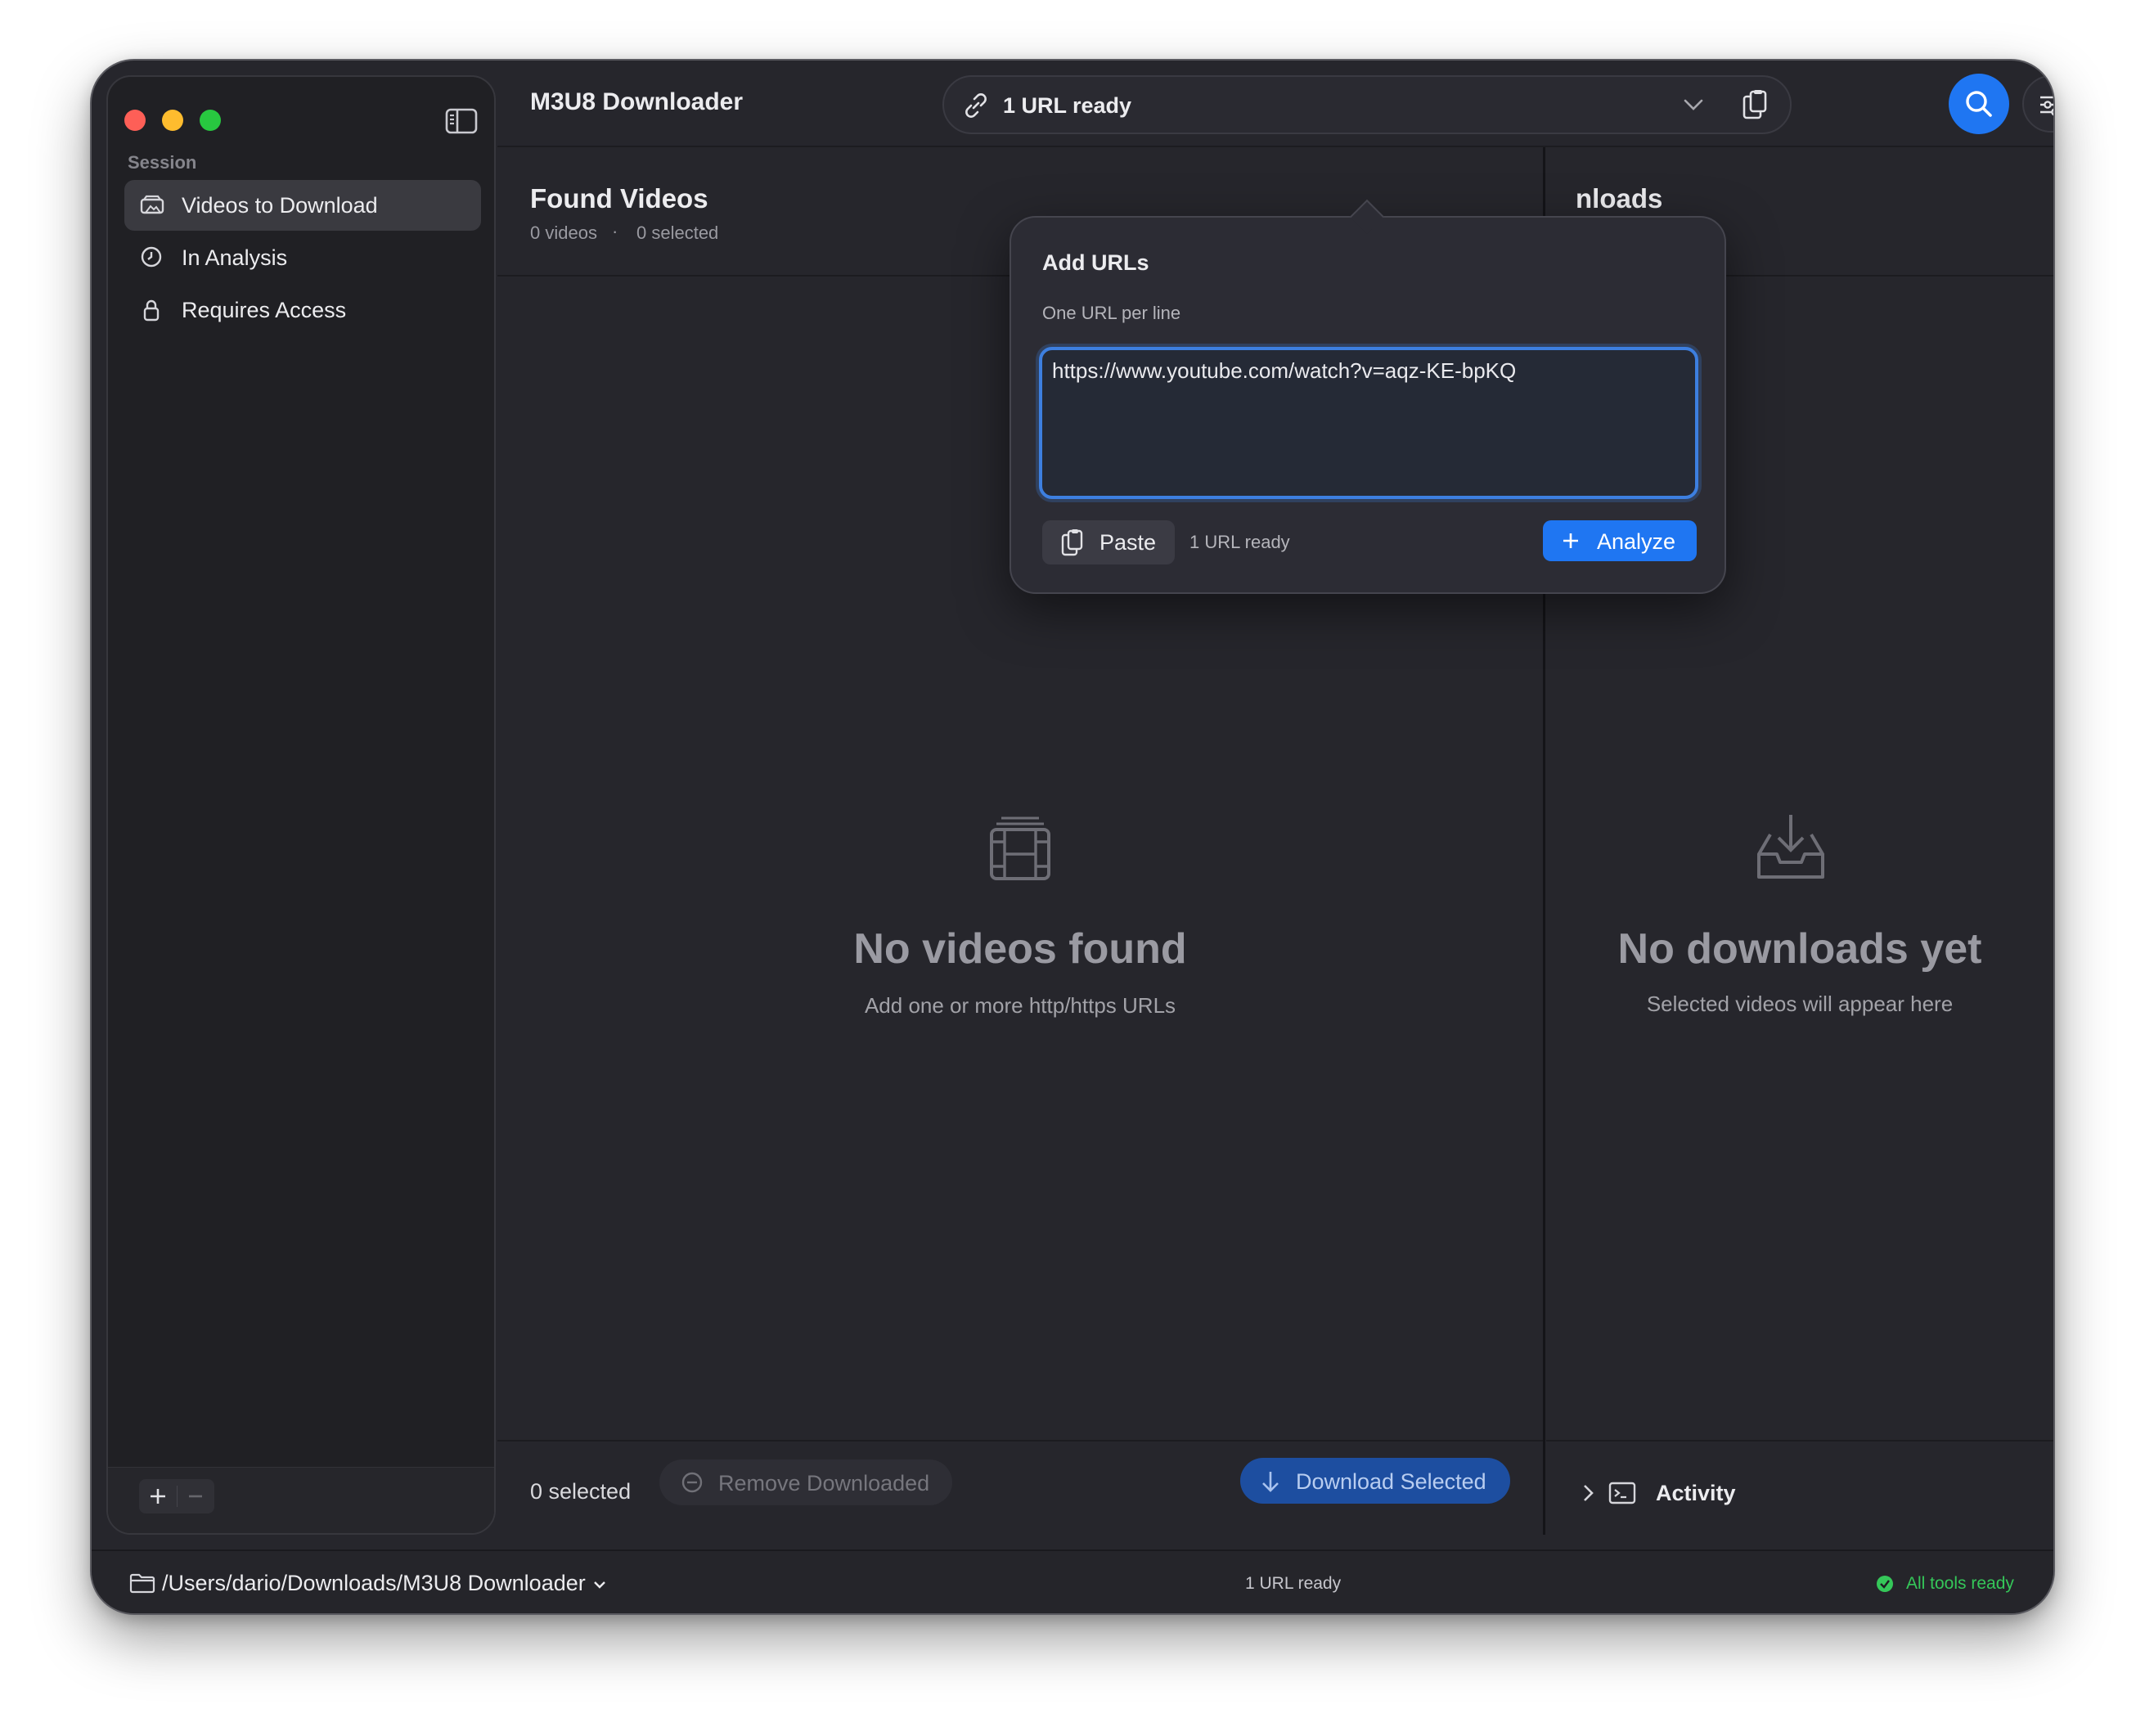 Image resolution: width=2145 pixels, height=1736 pixels. What do you see at coordinates (158, 1496) in the screenshot?
I see `add-session-button` at bounding box center [158, 1496].